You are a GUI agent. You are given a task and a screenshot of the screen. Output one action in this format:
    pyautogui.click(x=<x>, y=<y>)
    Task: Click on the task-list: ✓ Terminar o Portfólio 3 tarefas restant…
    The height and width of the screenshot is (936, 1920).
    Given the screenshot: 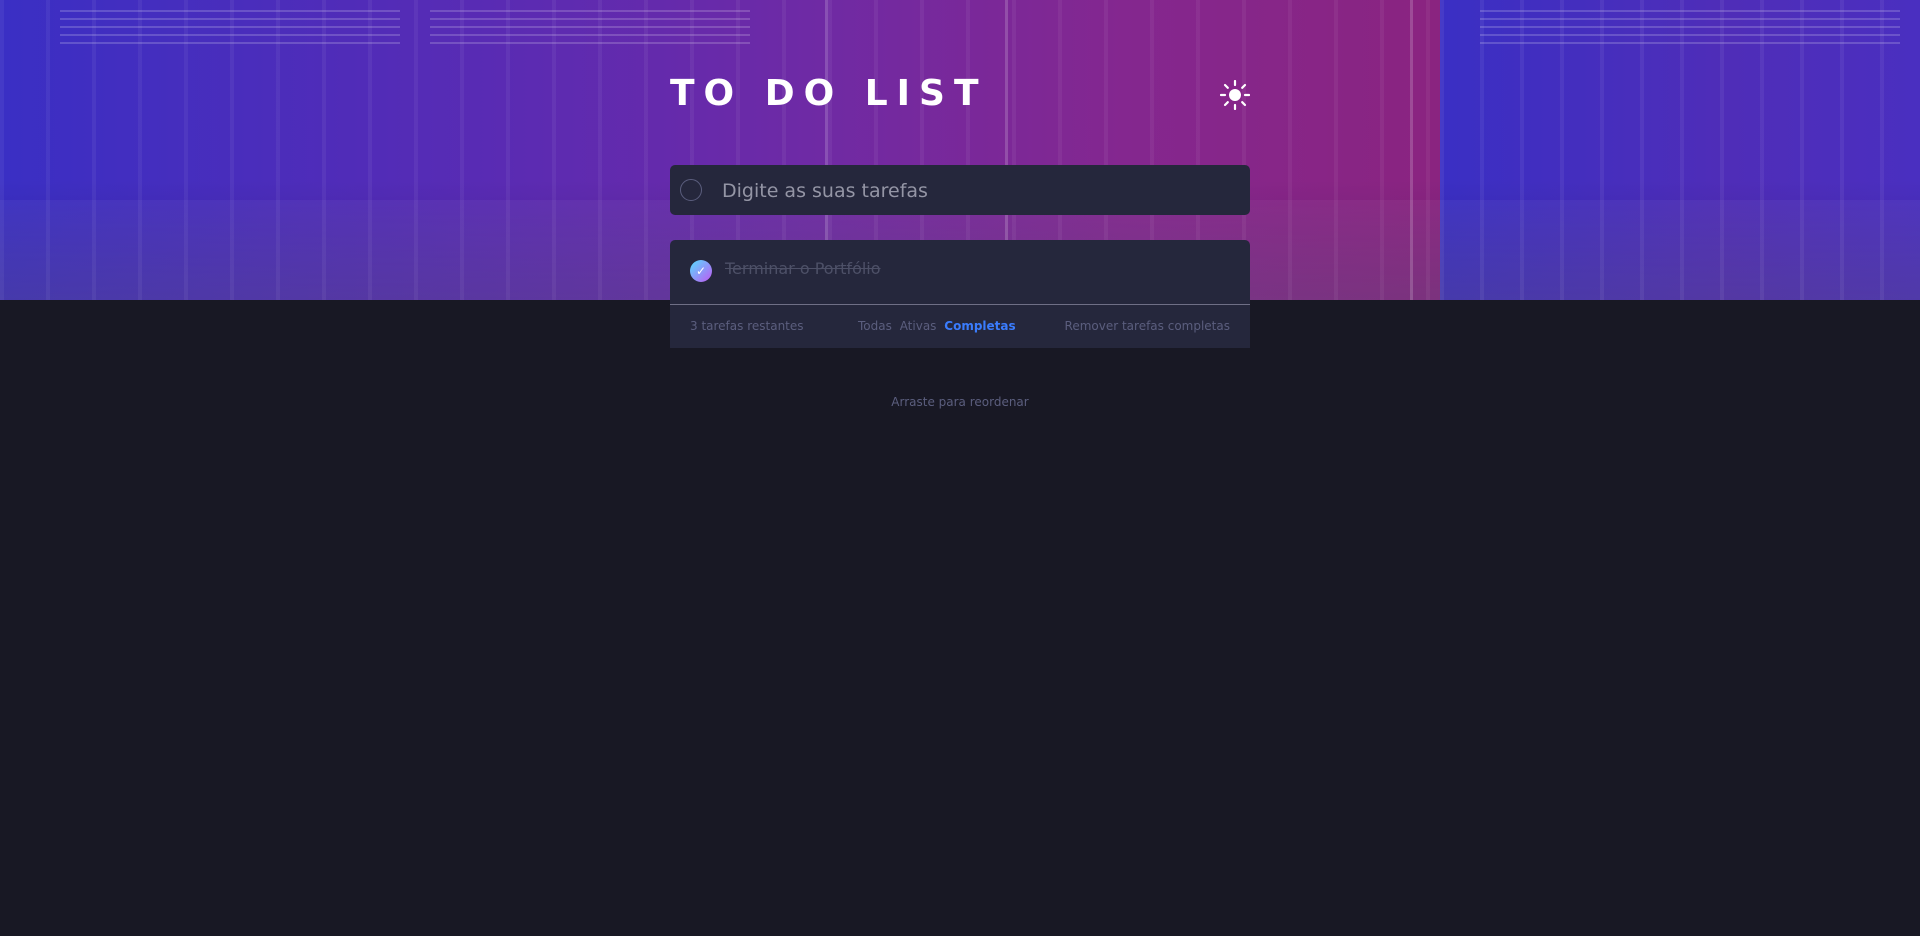 What is the action you would take?
    pyautogui.click(x=960, y=294)
    